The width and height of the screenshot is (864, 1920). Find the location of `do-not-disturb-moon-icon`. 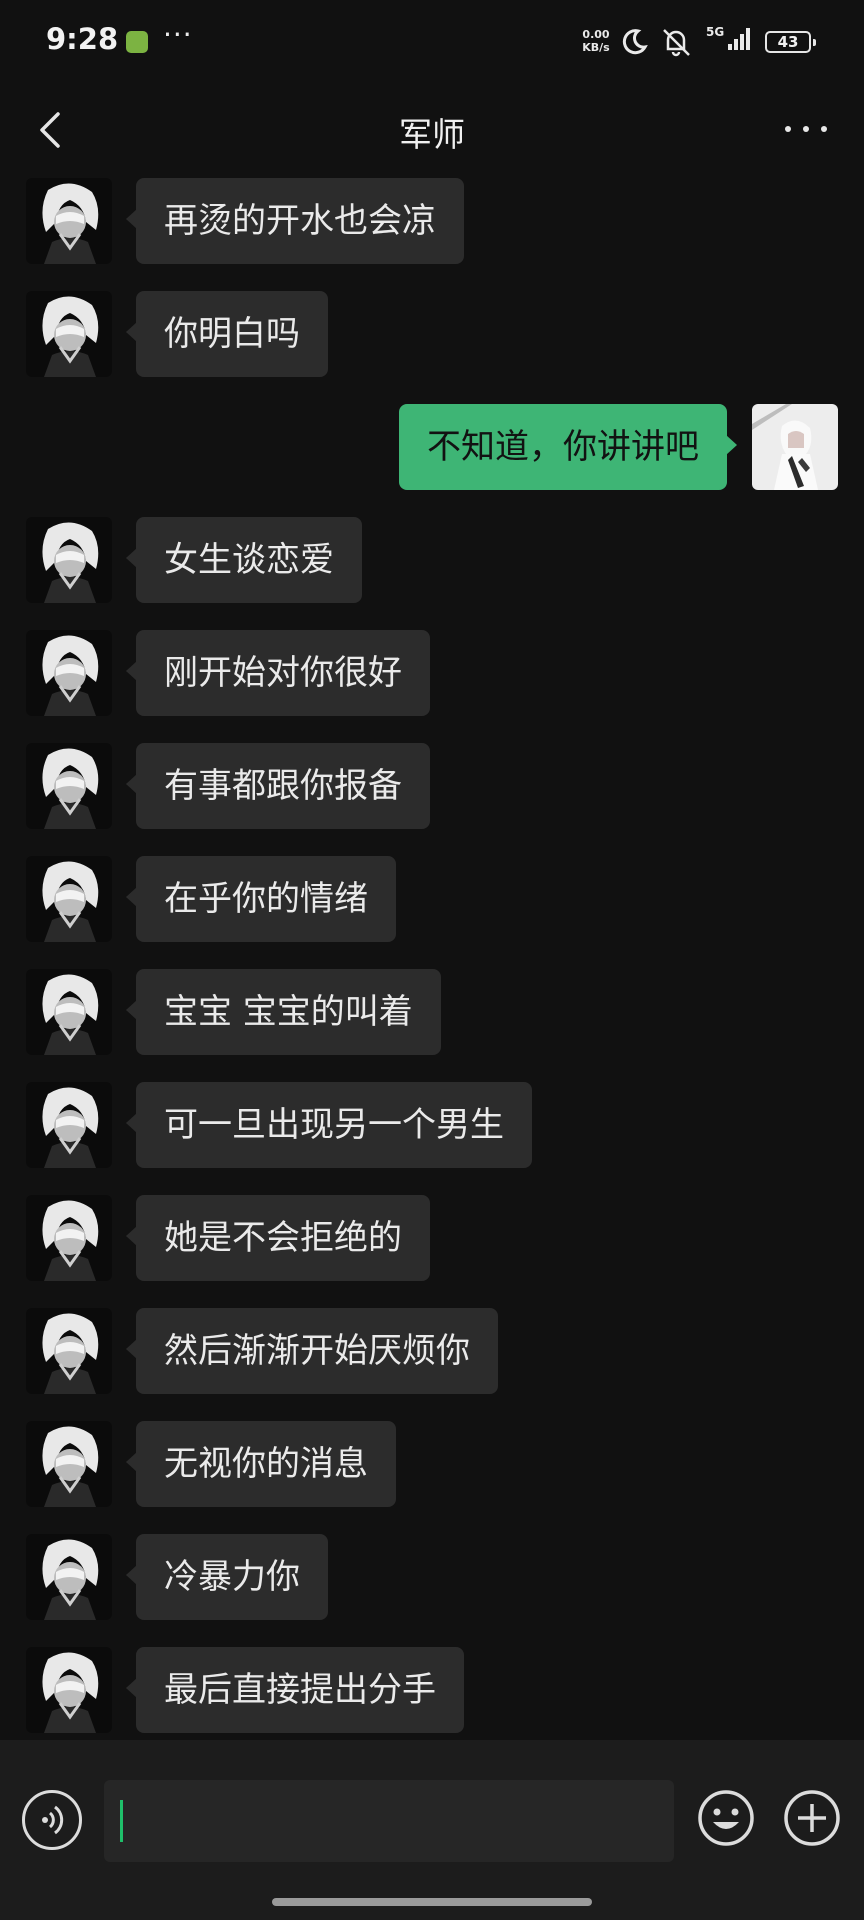

do-not-disturb-moon-icon is located at coordinates (635, 42).